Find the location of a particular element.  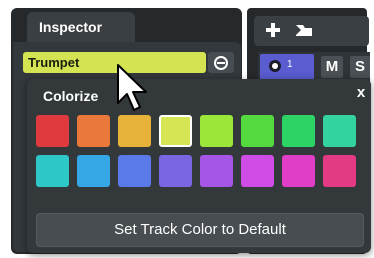

track-number: 1 is located at coordinates (290, 64).